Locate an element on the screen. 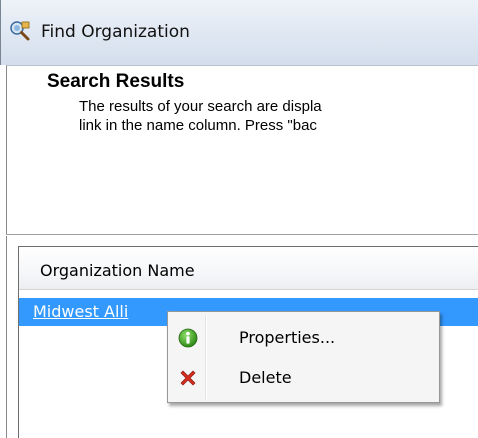 This screenshot has width=478, height=438. context-menu: Properties... Delete is located at coordinates (303, 357).